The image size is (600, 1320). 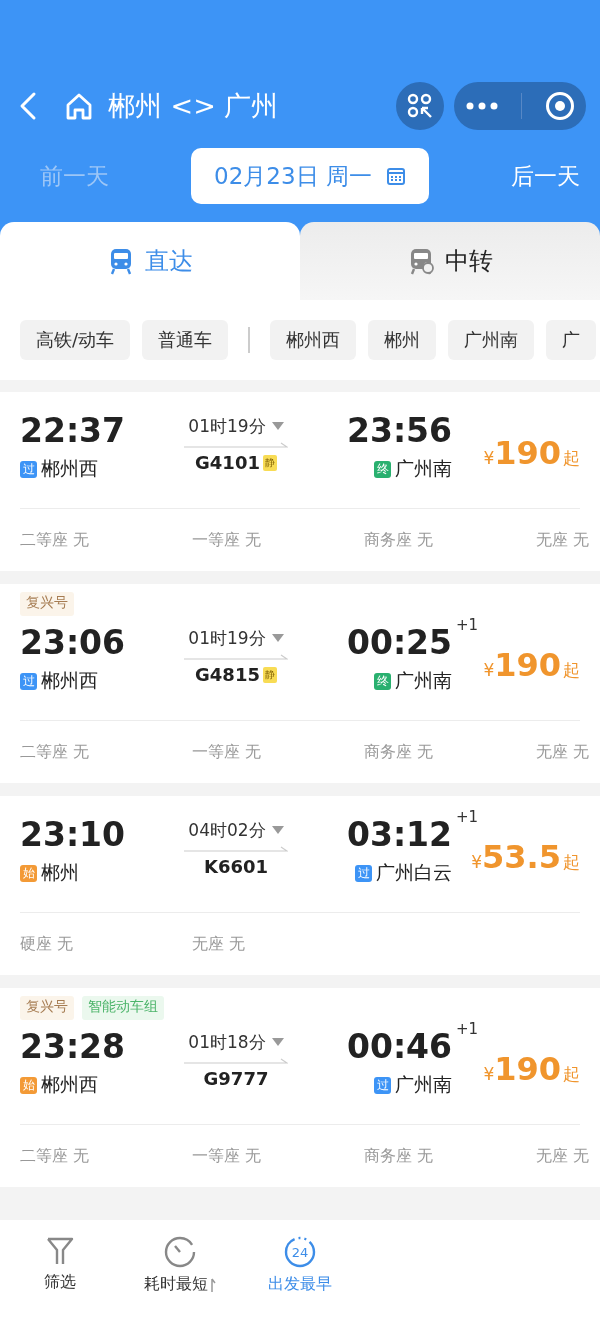 What do you see at coordinates (571, 340) in the screenshot?
I see `filter-chip: 广` at bounding box center [571, 340].